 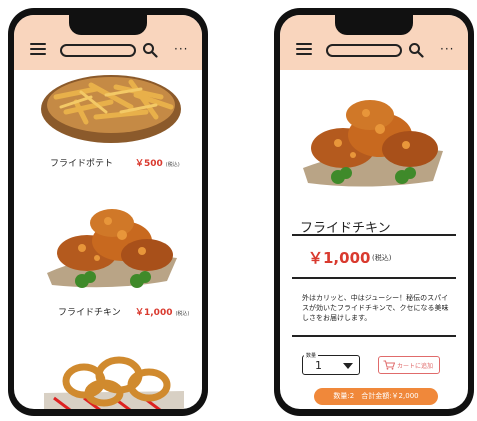 What do you see at coordinates (389, 365) in the screenshot?
I see `cart-icon` at bounding box center [389, 365].